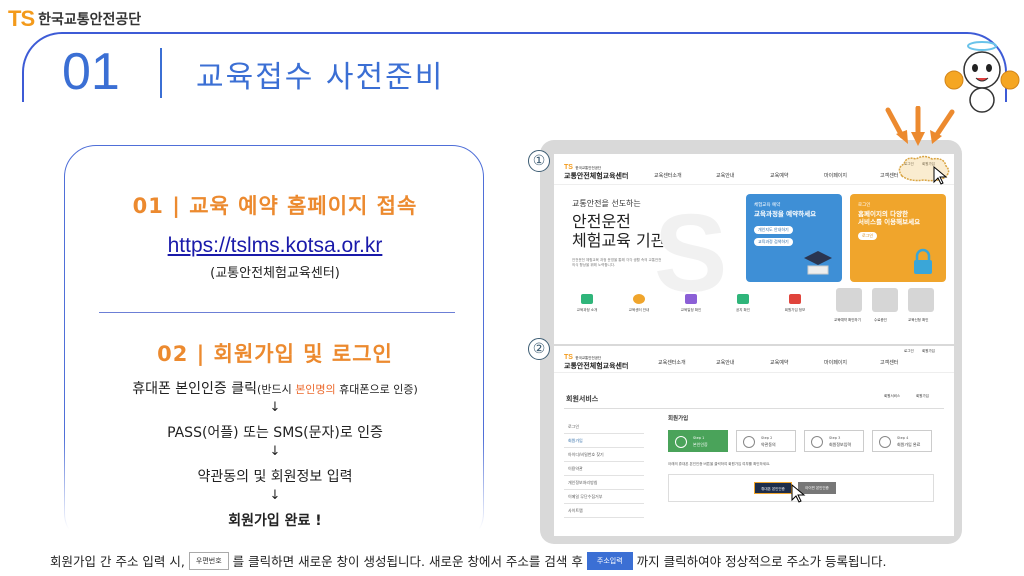  Describe the element at coordinates (275, 354) in the screenshot. I see `step2-title: 02 | 회원가입 및 로그인` at that location.